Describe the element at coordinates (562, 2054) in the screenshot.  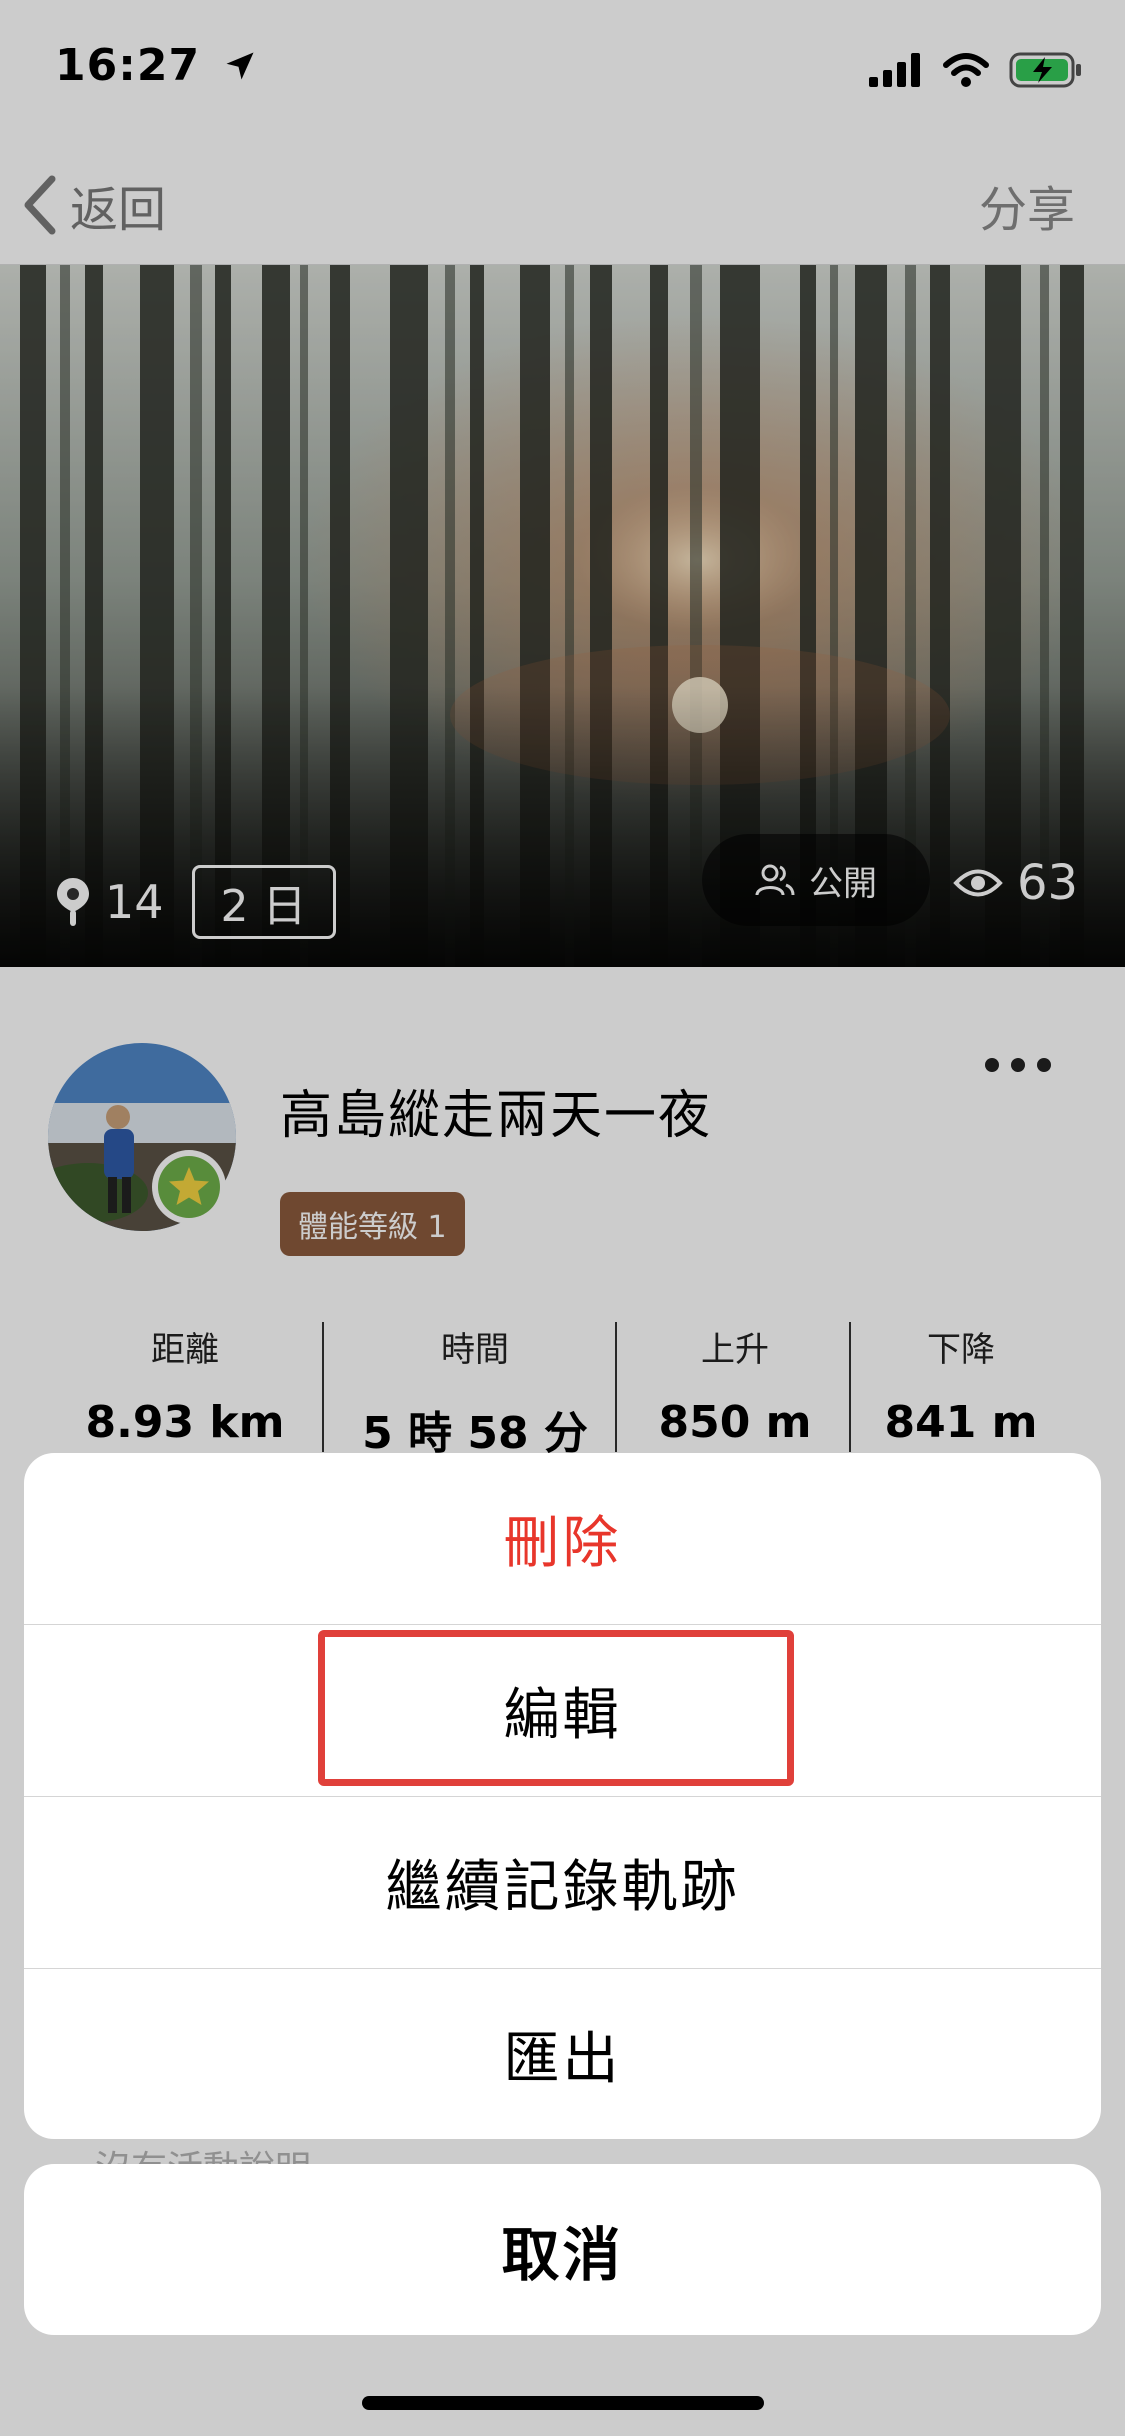
I see `export-button: 匯出` at that location.